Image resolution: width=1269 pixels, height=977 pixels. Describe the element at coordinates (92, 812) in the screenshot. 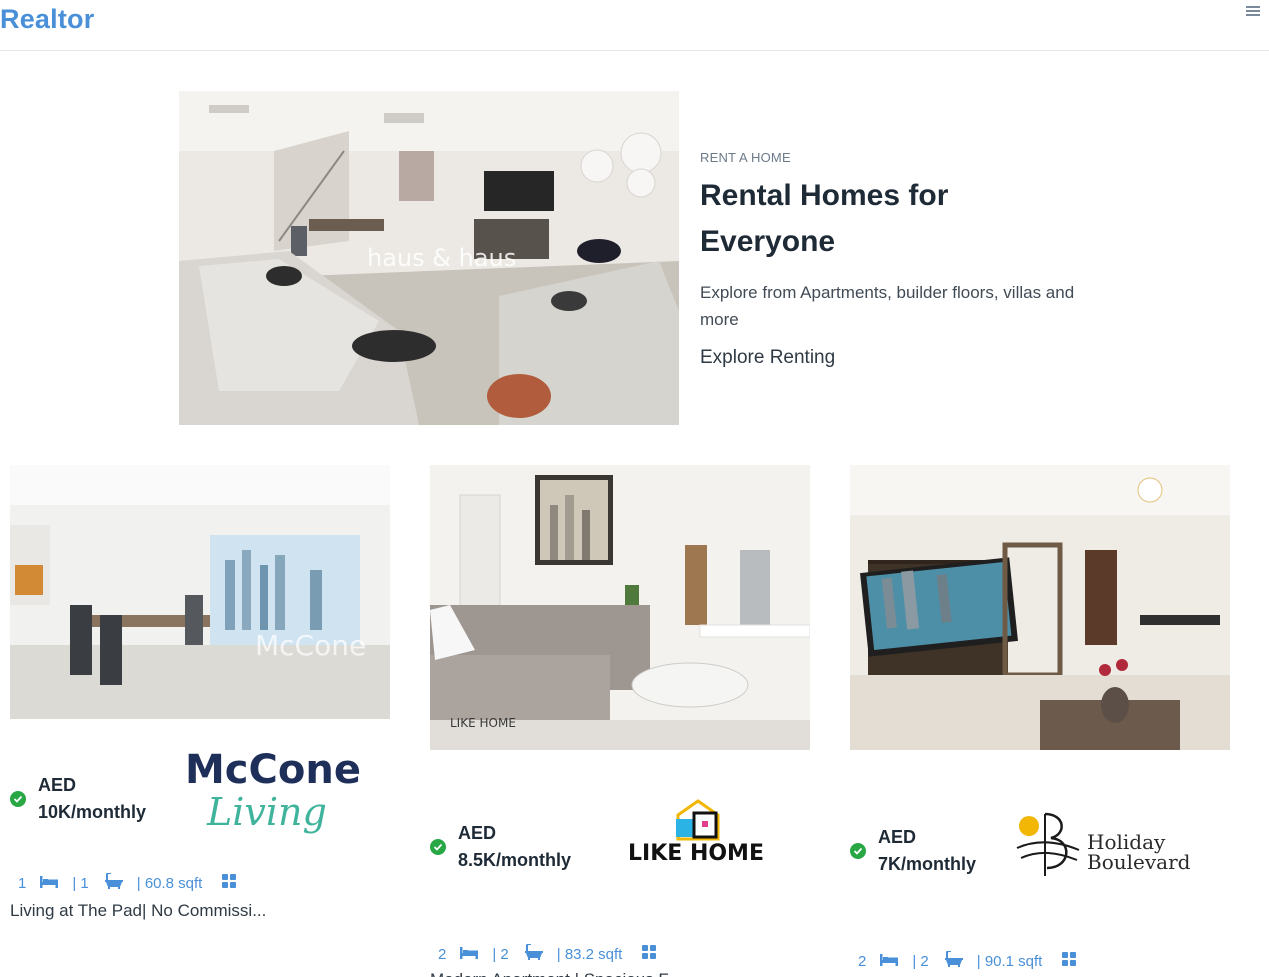

I see `price-amount: 10K/monthly` at that location.